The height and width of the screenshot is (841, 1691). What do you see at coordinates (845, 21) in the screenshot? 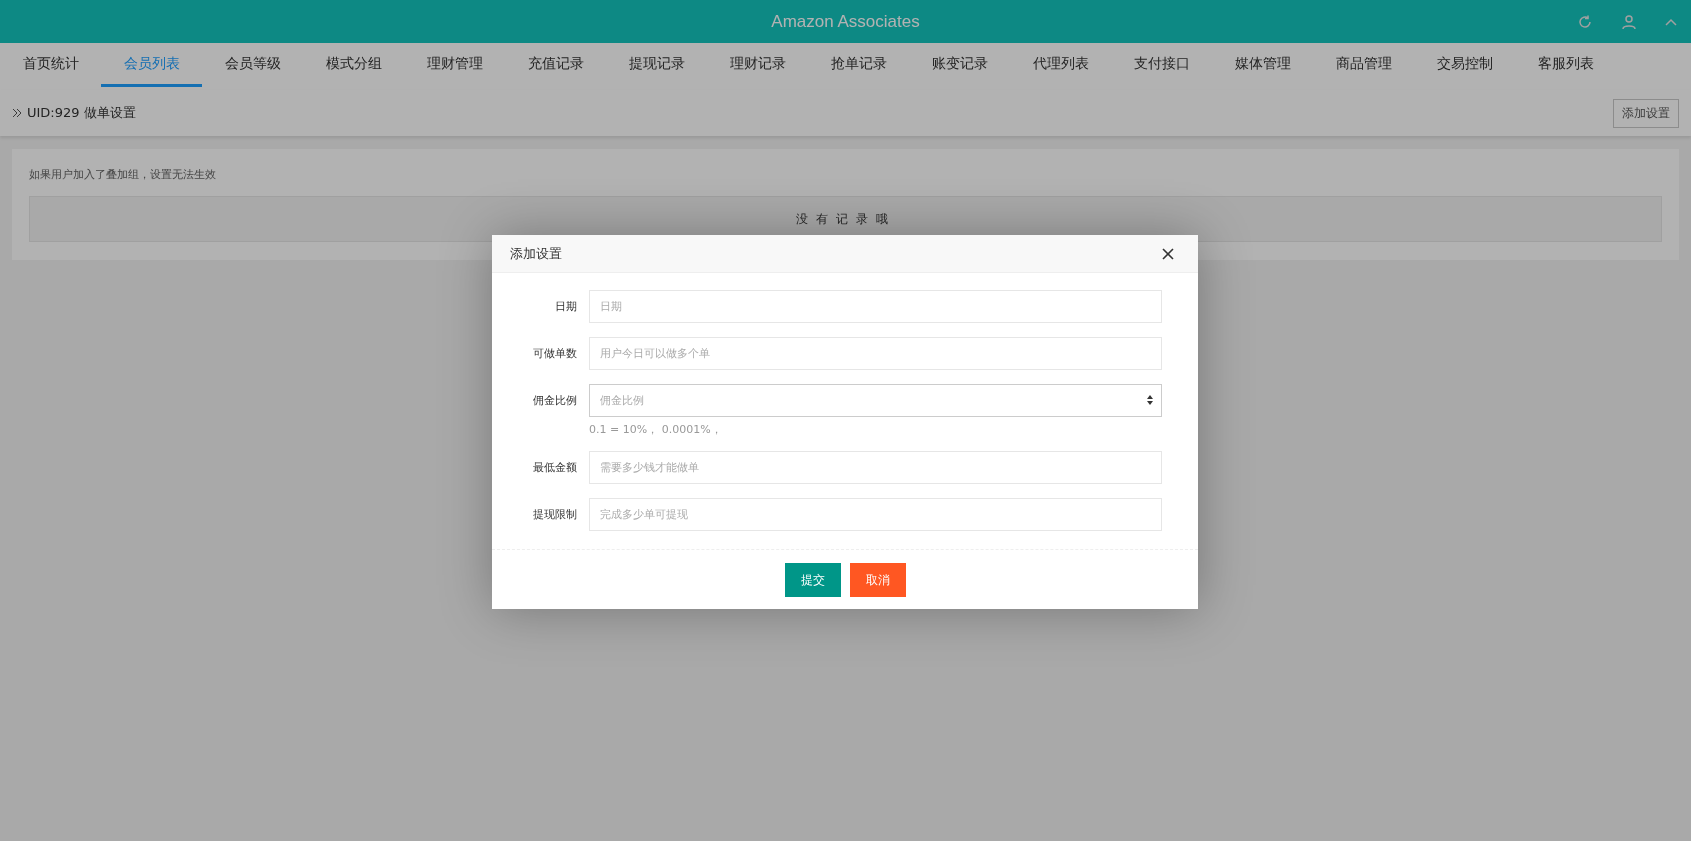
I see `app-title: Amazon Associates` at bounding box center [845, 21].